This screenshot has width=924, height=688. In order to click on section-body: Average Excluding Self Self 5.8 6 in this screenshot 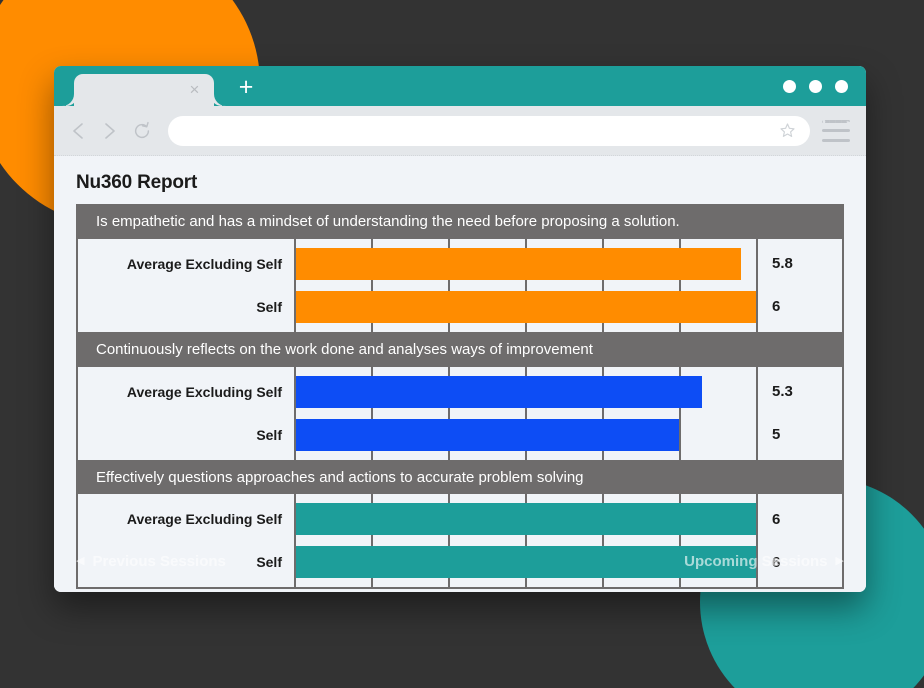, I will do `click(460, 286)`.